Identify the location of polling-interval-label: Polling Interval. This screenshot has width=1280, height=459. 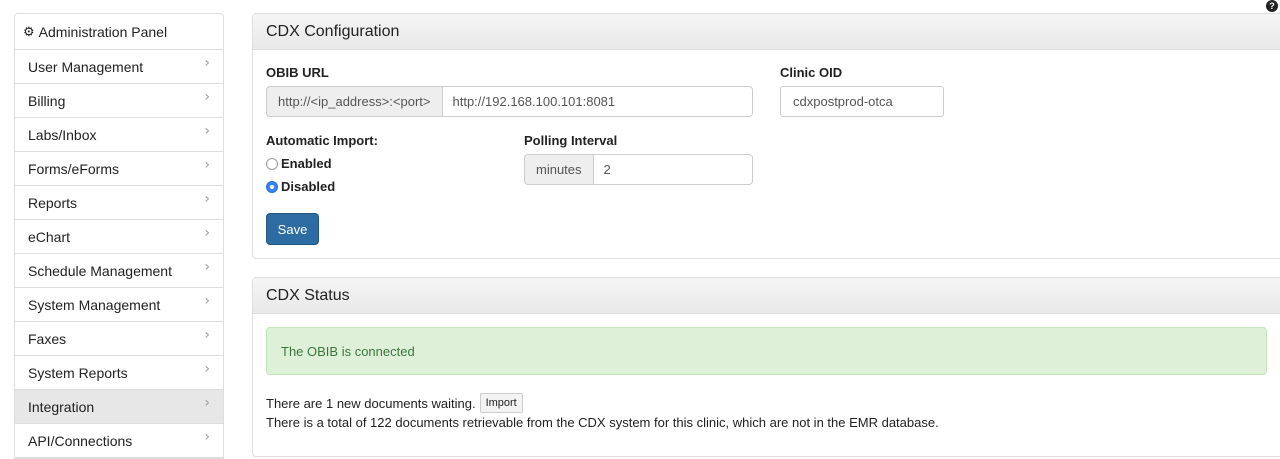
(571, 140).